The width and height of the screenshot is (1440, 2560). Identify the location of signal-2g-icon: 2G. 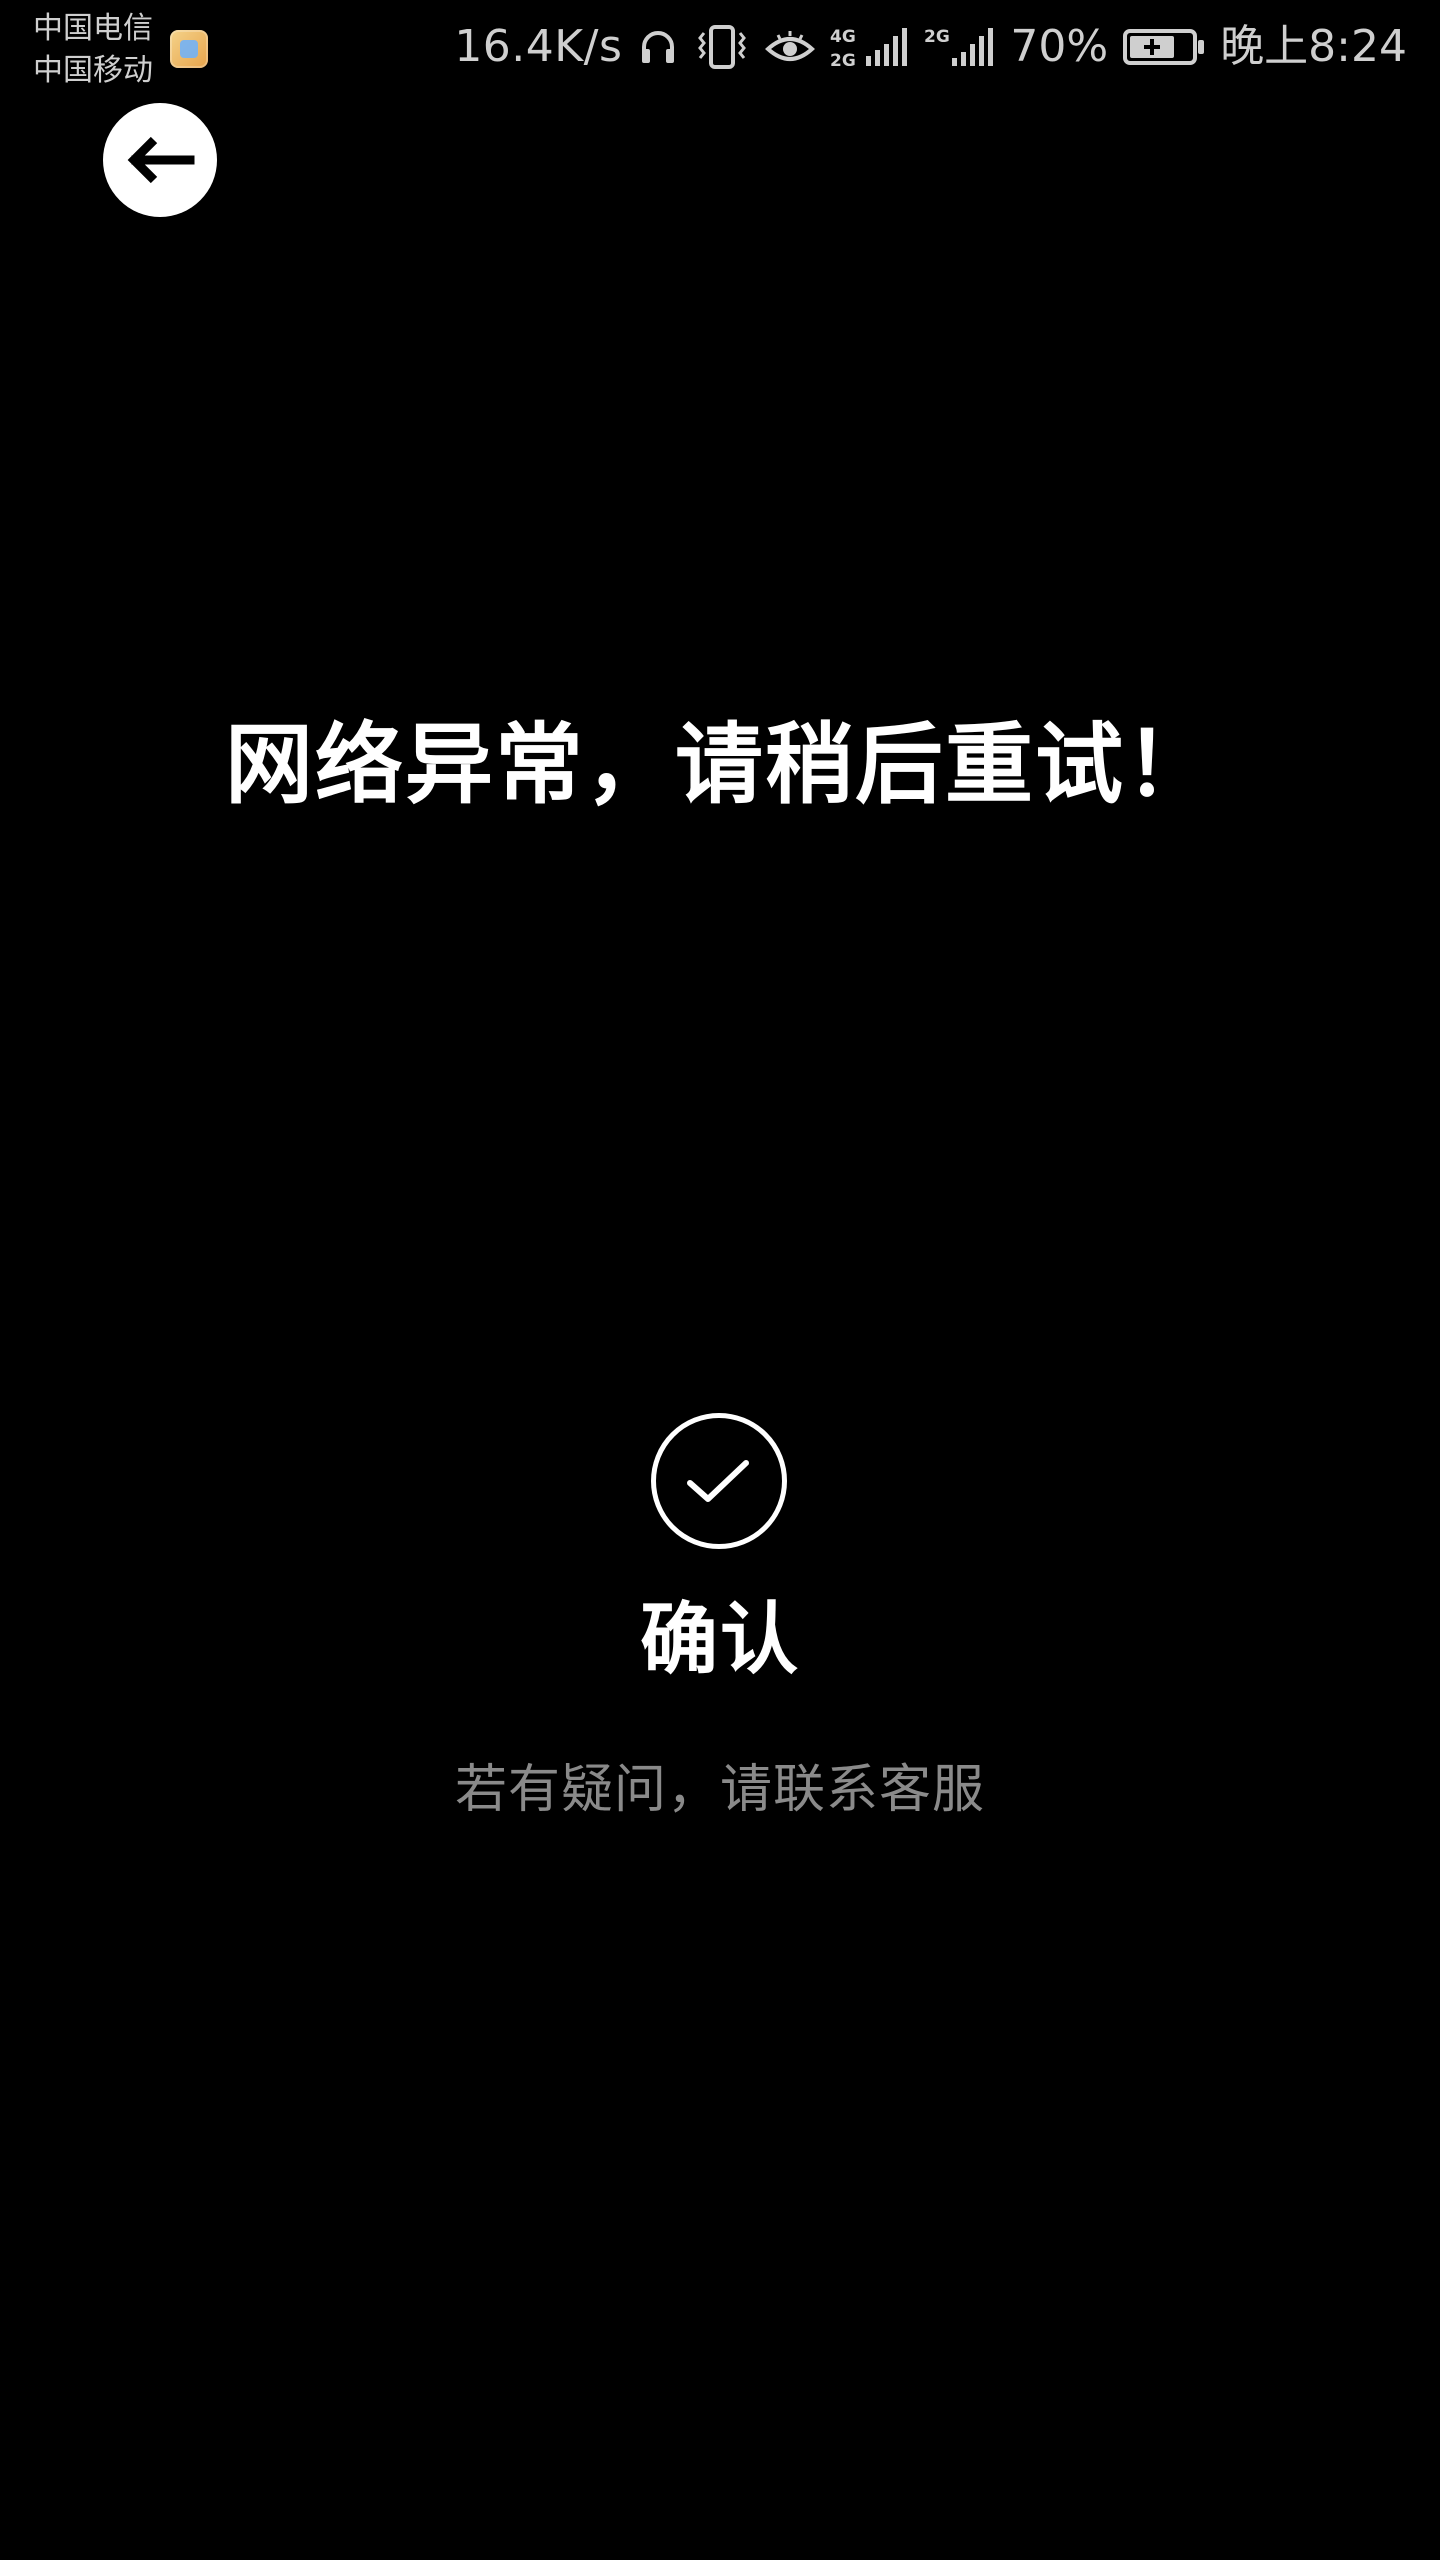
(960, 47).